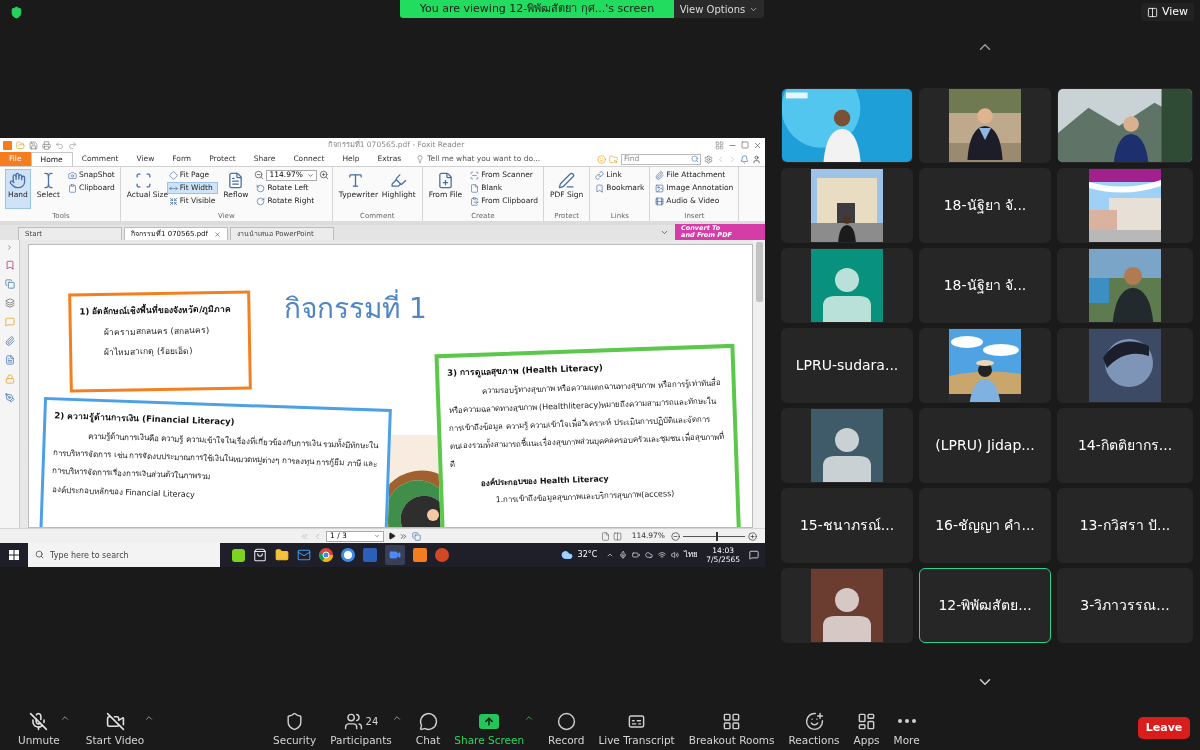 The width and height of the screenshot is (1200, 750). Describe the element at coordinates (295, 727) in the screenshot. I see `toolbar-button: Security` at that location.